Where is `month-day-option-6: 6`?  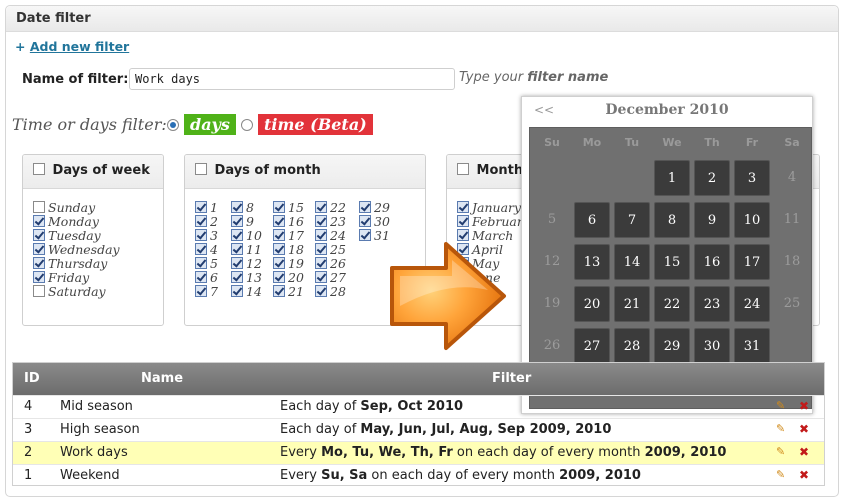 month-day-option-6: 6 is located at coordinates (206, 278).